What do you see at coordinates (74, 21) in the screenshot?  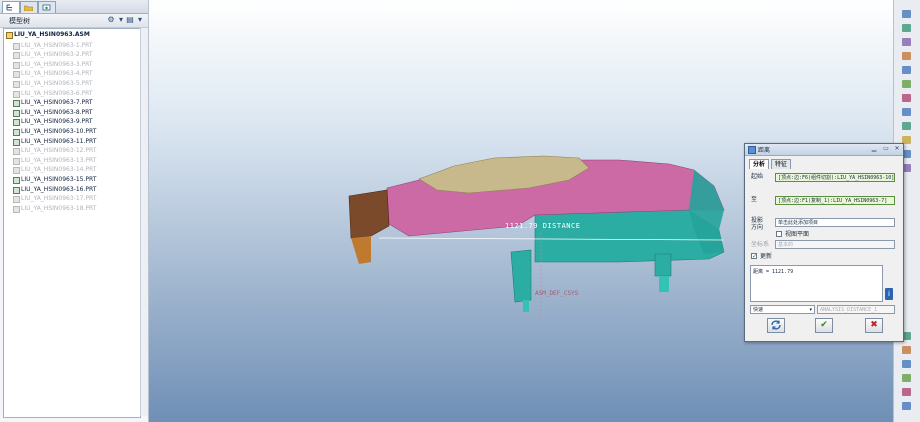 I see `model-tree-header: 模型树 ⚙ ▾ ▤ ▾` at bounding box center [74, 21].